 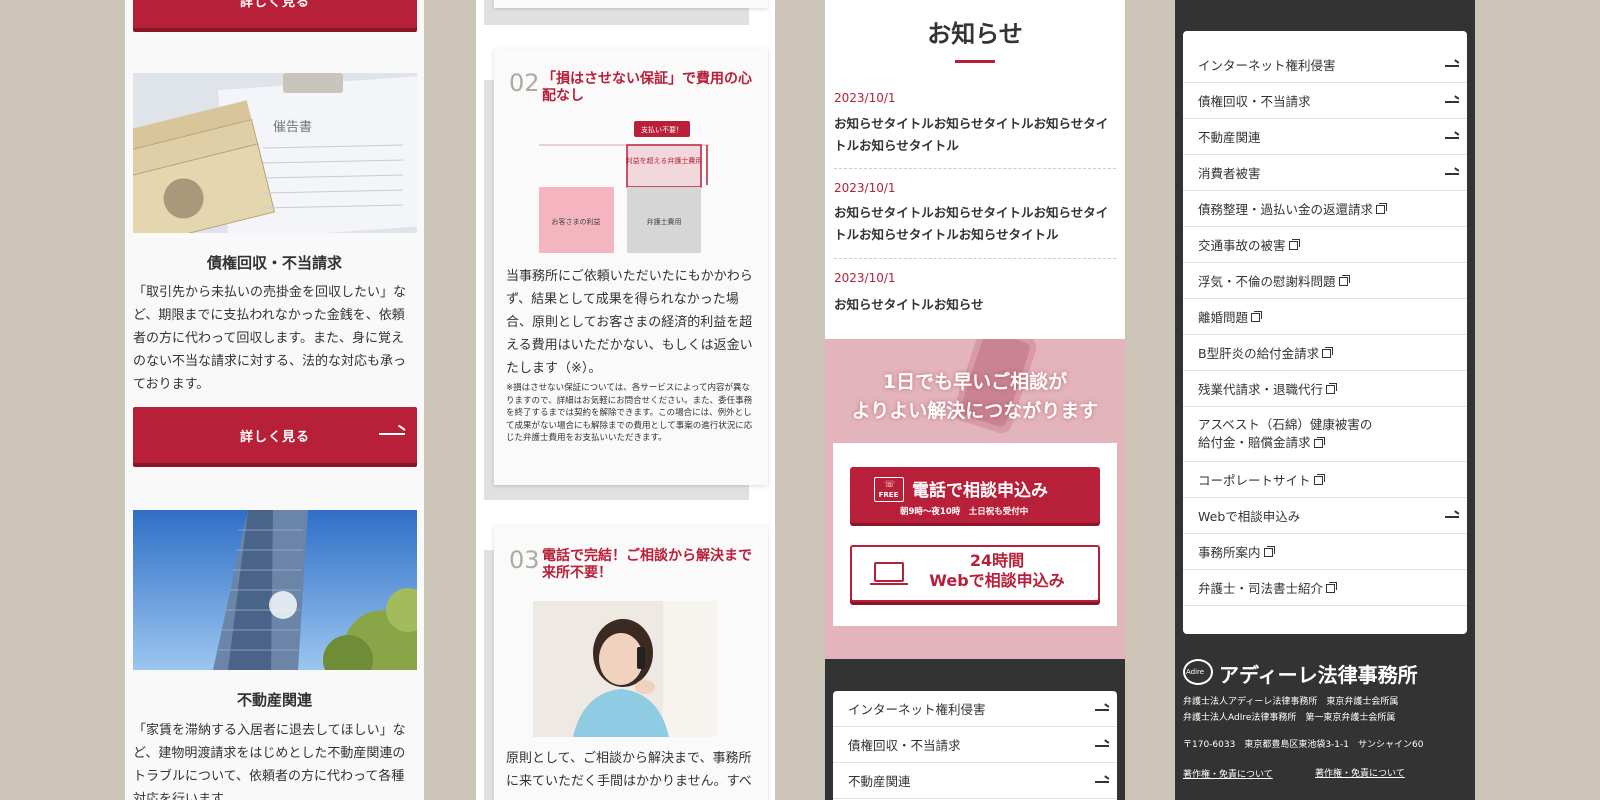 I want to click on real-estate-photo, so click(x=275, y=590).